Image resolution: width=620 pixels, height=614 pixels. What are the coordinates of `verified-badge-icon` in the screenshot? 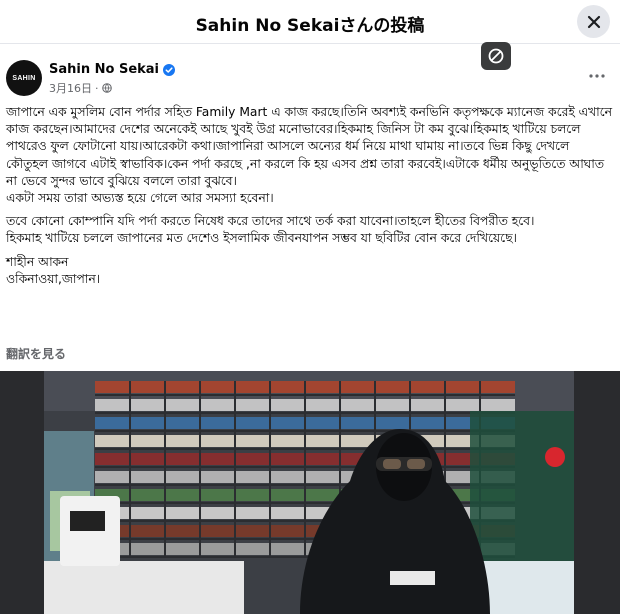 It's located at (169, 69).